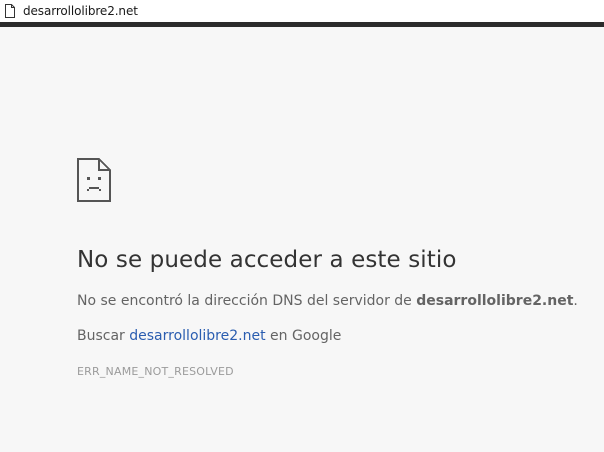  What do you see at coordinates (302, 24) in the screenshot?
I see `toolbar-divider` at bounding box center [302, 24].